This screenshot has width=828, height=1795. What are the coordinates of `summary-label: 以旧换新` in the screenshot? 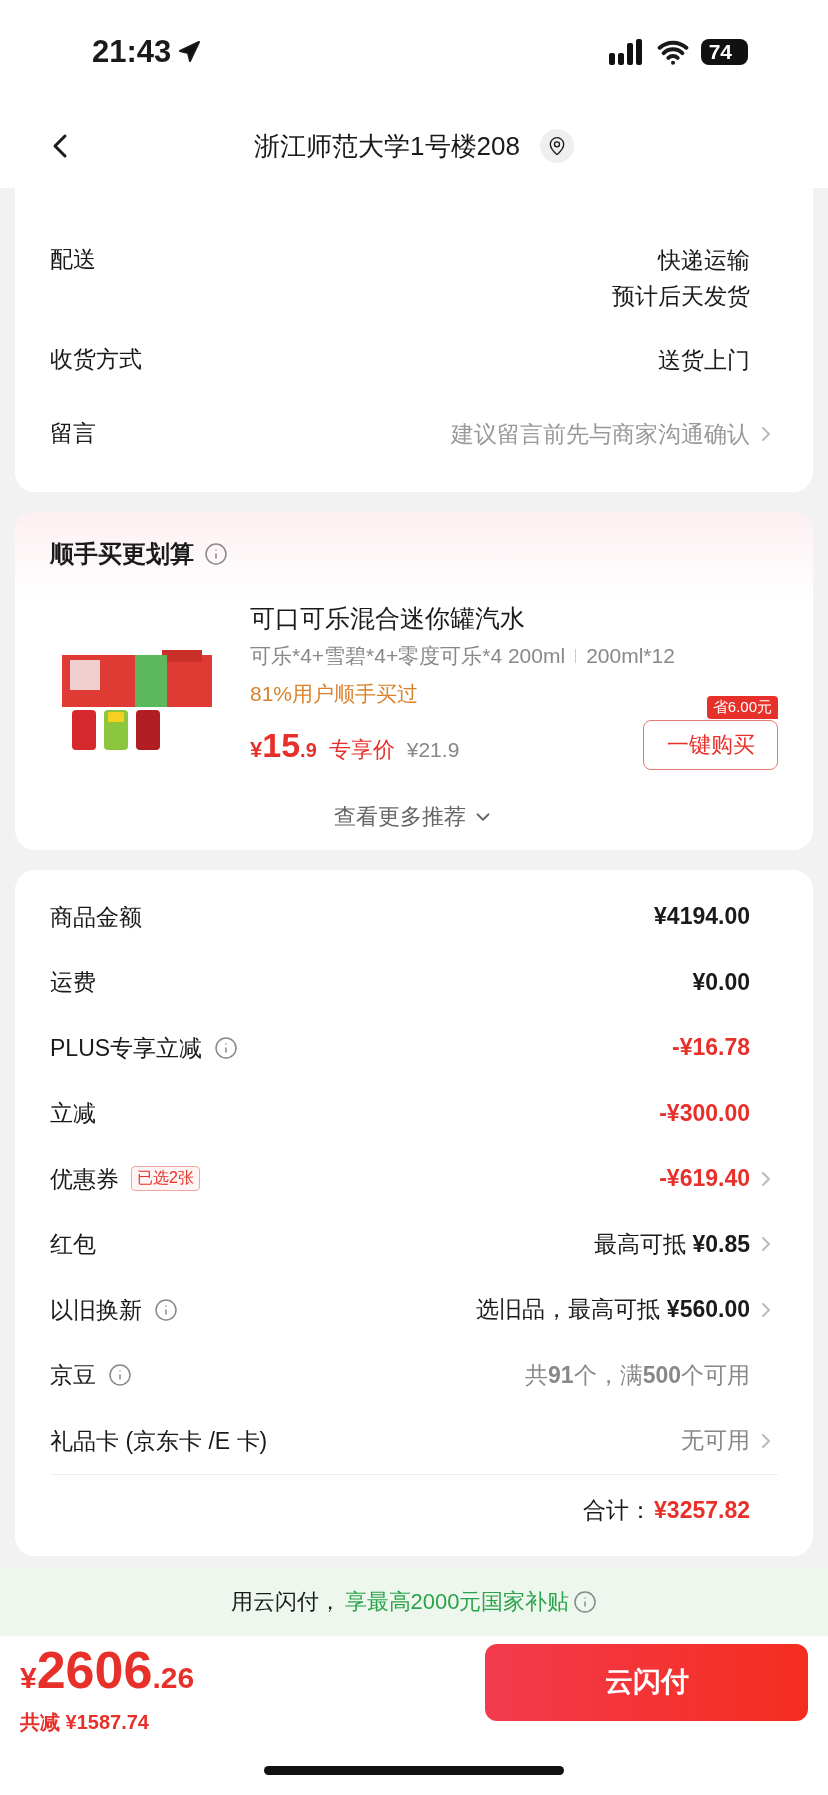 It's located at (96, 1310).